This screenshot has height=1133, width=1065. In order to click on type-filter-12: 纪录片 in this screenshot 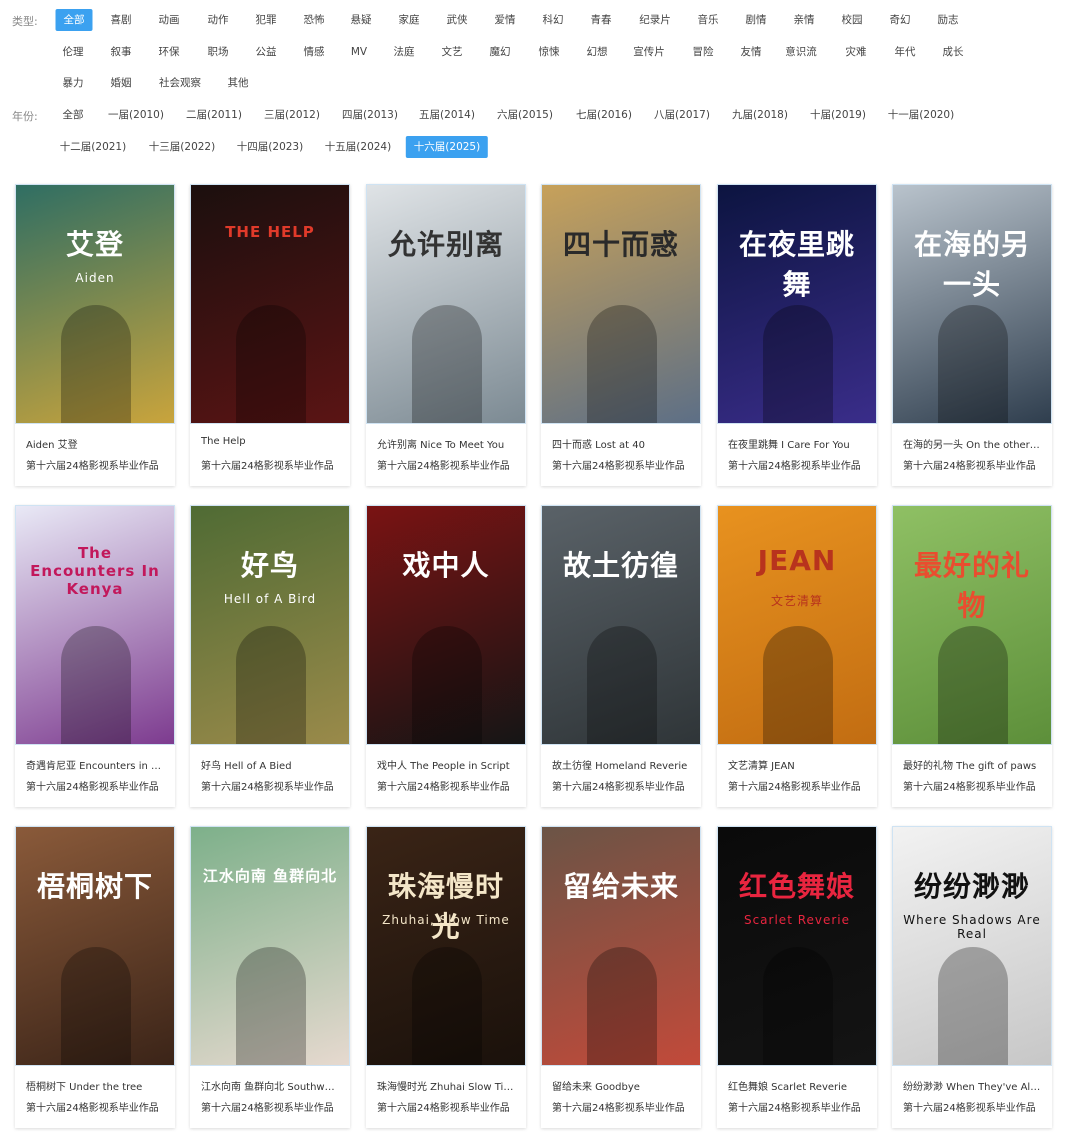, I will do `click(655, 20)`.